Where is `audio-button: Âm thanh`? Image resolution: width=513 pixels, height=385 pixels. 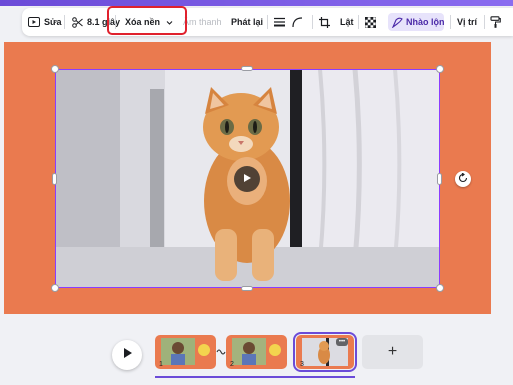 audio-button: Âm thanh is located at coordinates (202, 22).